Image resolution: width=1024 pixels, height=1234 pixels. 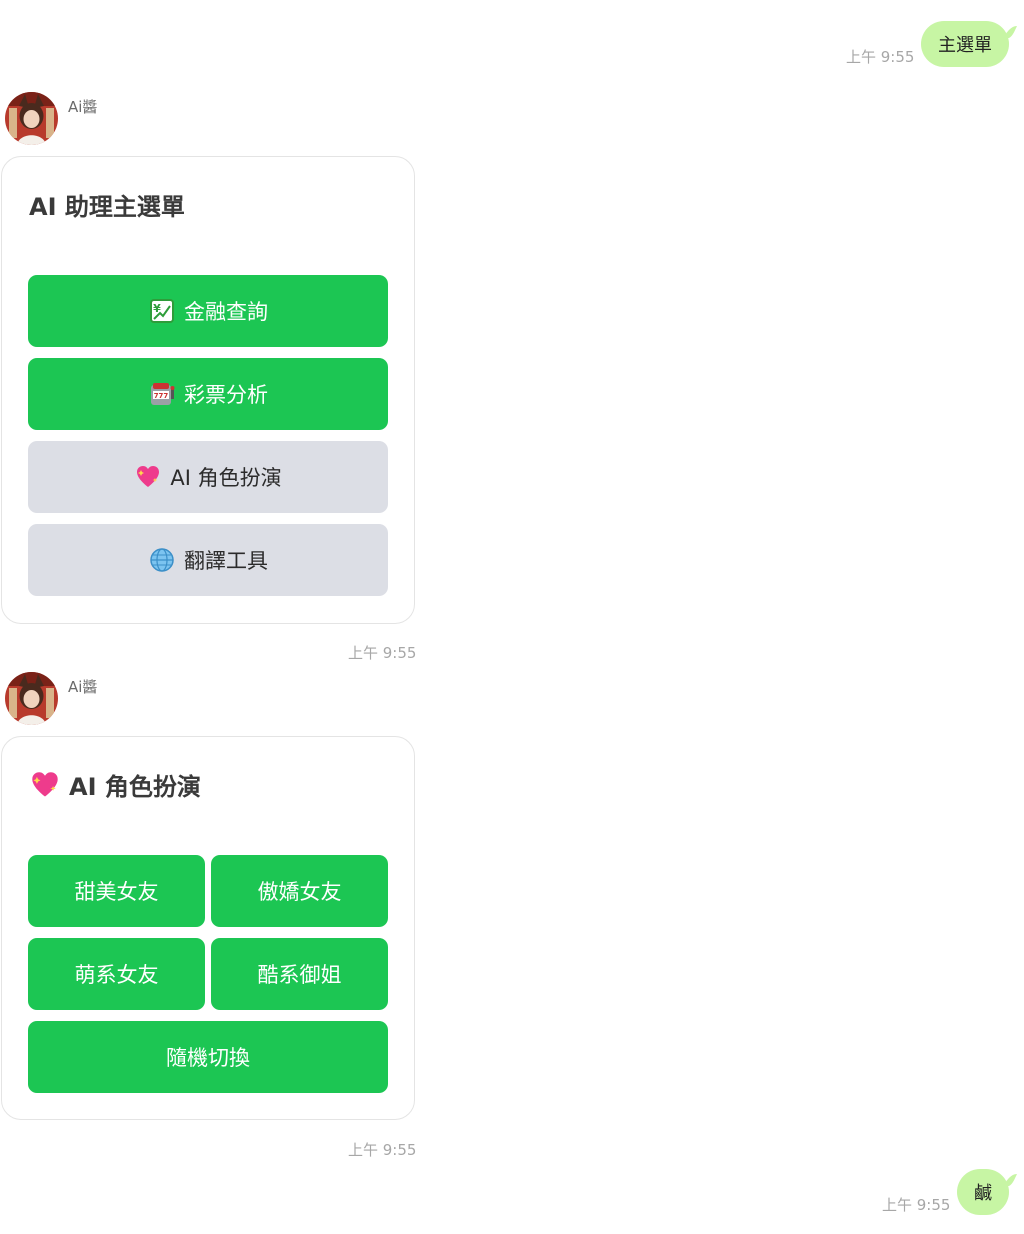 I want to click on outgoing-message-text: 主選單, so click(x=965, y=45).